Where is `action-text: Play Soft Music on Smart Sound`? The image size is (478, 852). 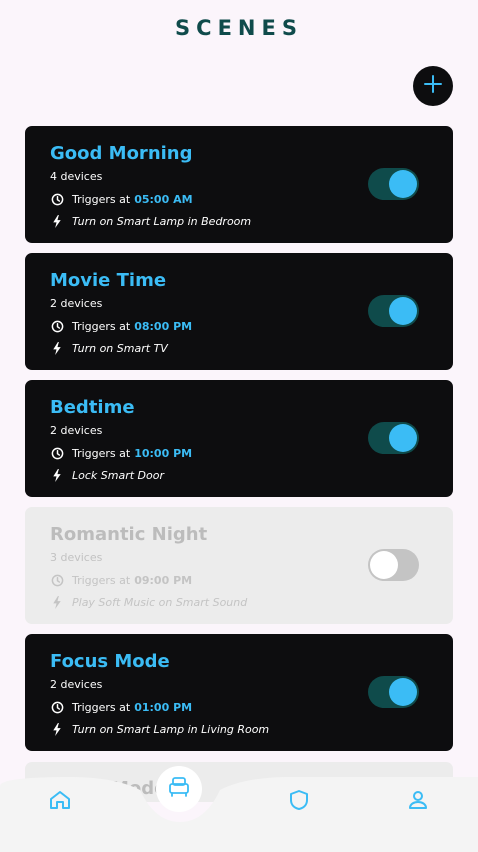 action-text: Play Soft Music on Smart Sound is located at coordinates (160, 602).